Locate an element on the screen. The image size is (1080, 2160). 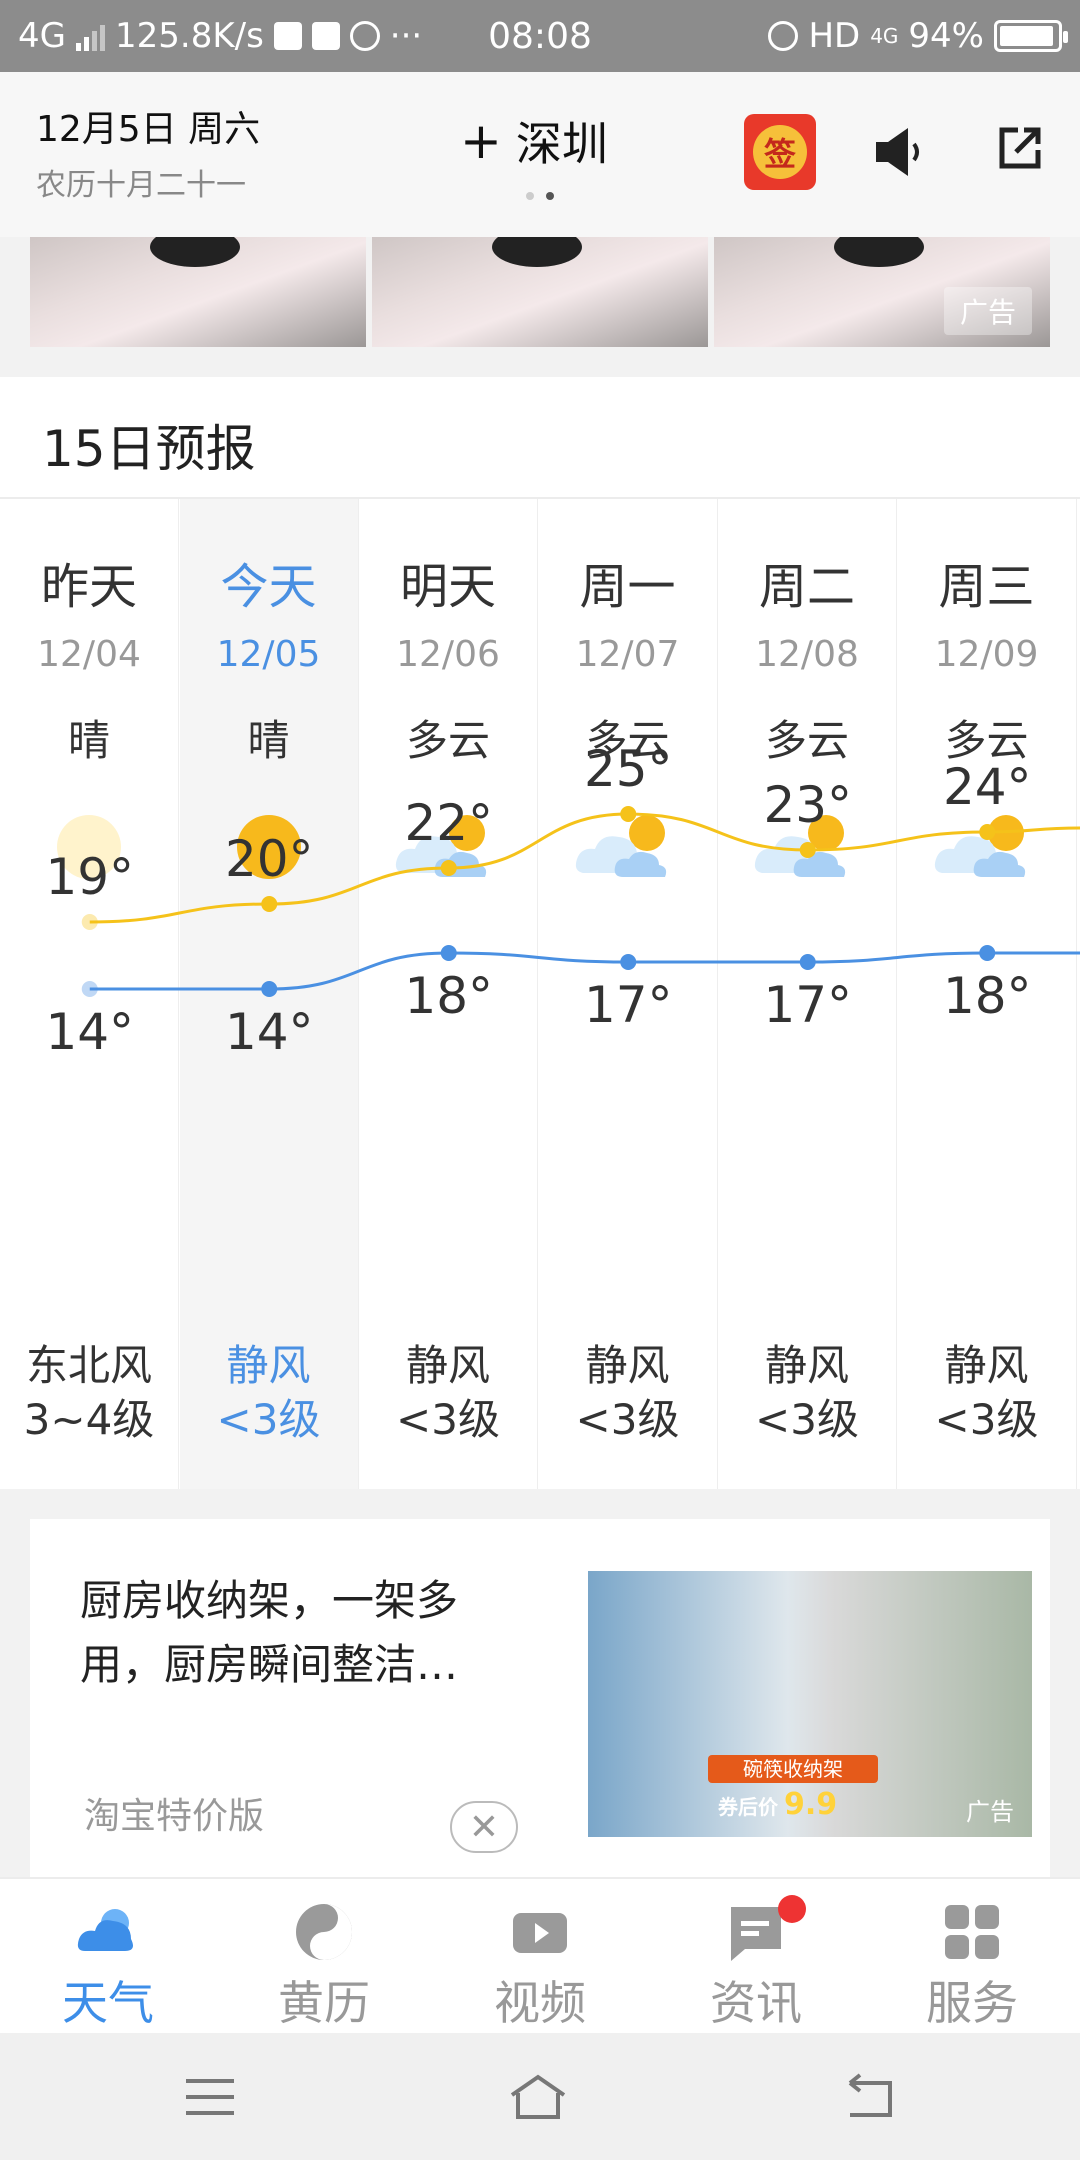
sun-icon is located at coordinates (268, 847).